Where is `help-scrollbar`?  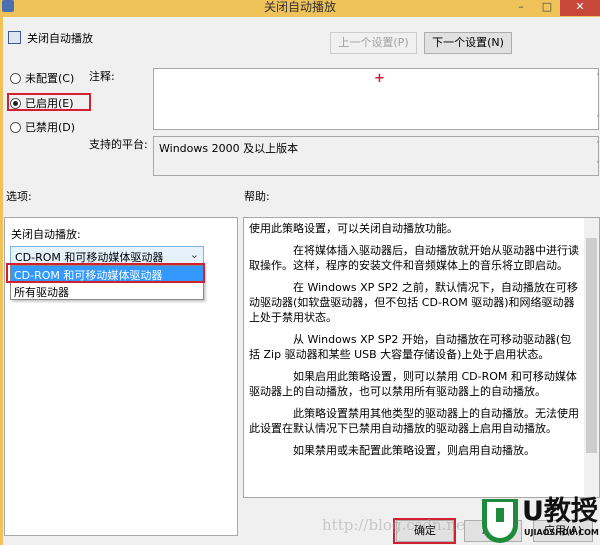 help-scrollbar is located at coordinates (591, 357).